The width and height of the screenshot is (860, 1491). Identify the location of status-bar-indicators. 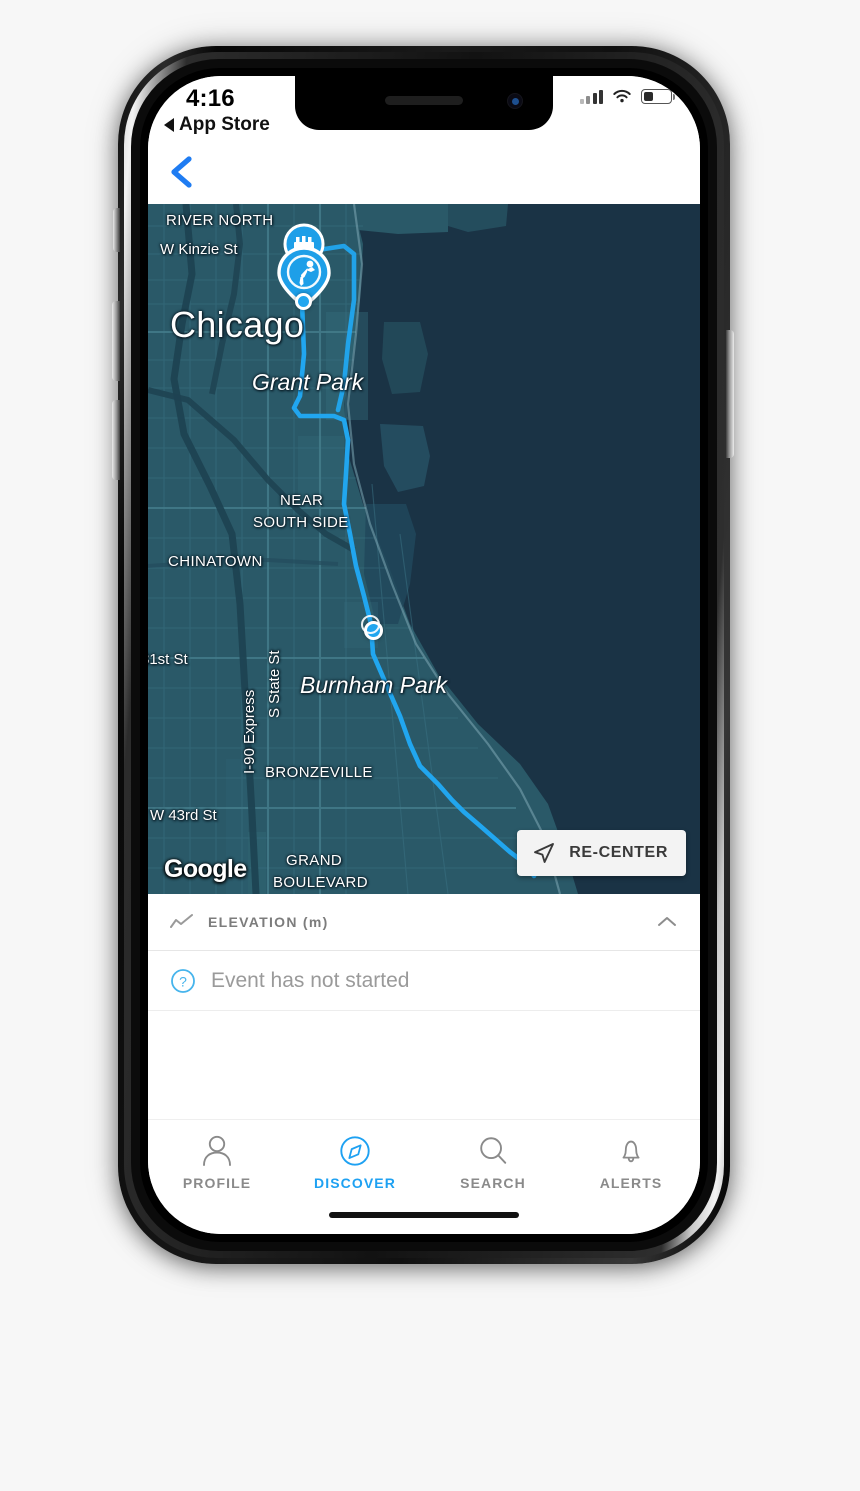
(627, 96).